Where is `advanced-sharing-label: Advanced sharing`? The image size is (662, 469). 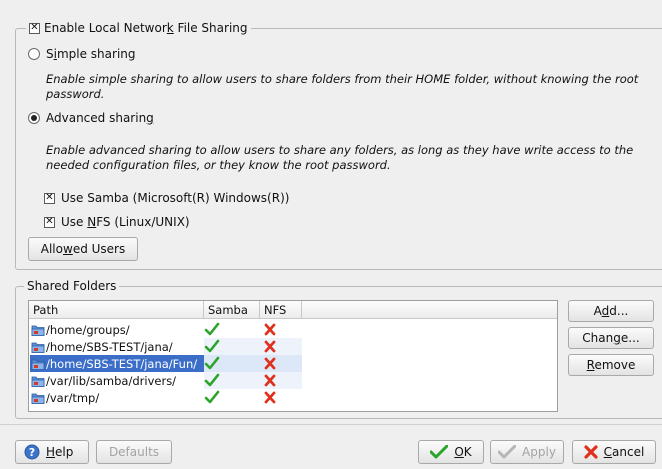 advanced-sharing-label: Advanced sharing is located at coordinates (100, 118).